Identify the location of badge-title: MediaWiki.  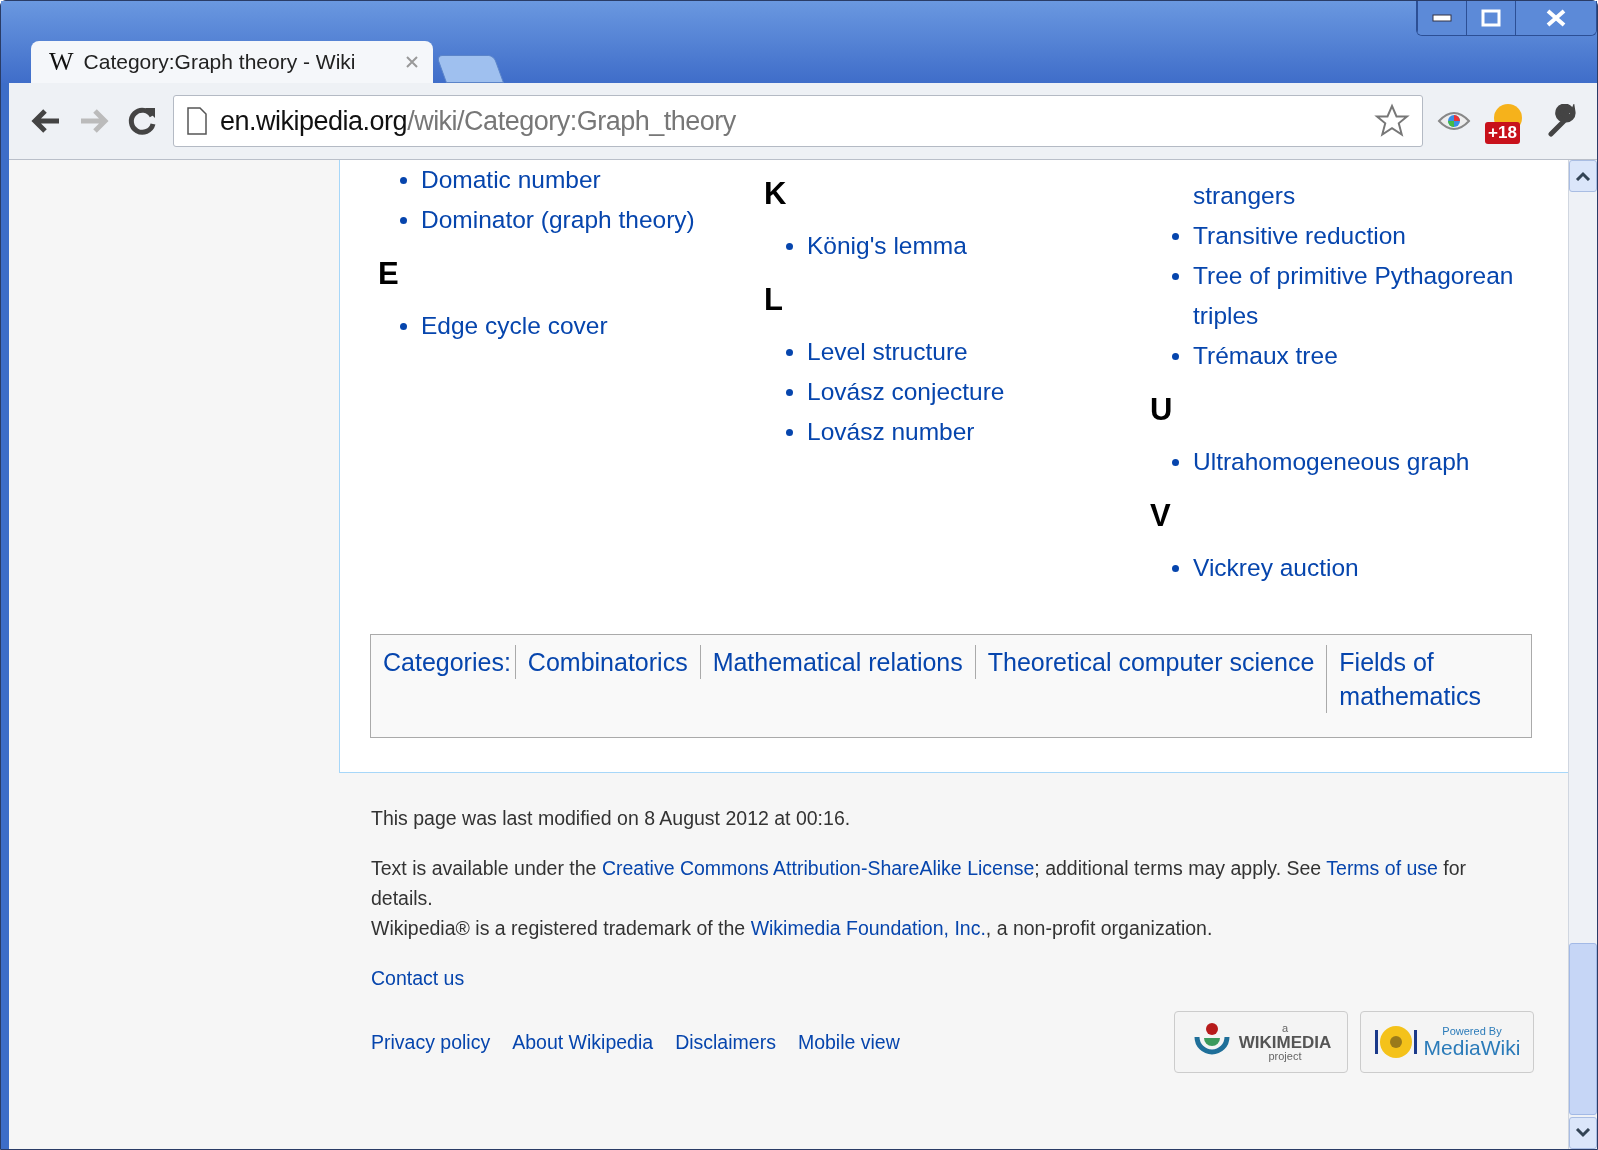
(1472, 1047).